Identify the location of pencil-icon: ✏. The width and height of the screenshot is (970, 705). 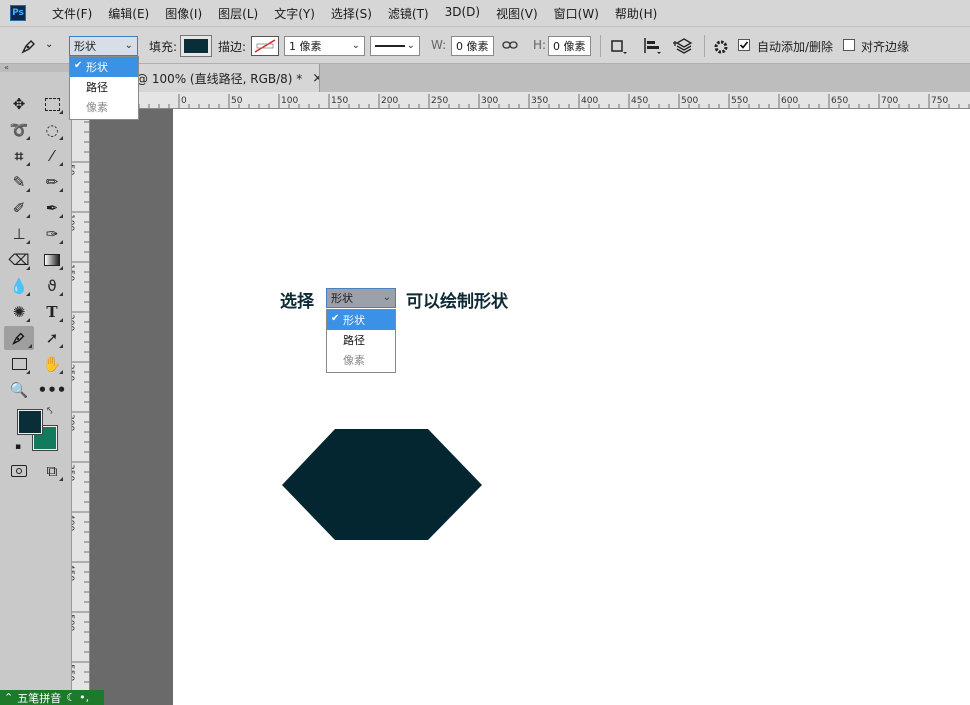
(52, 182).